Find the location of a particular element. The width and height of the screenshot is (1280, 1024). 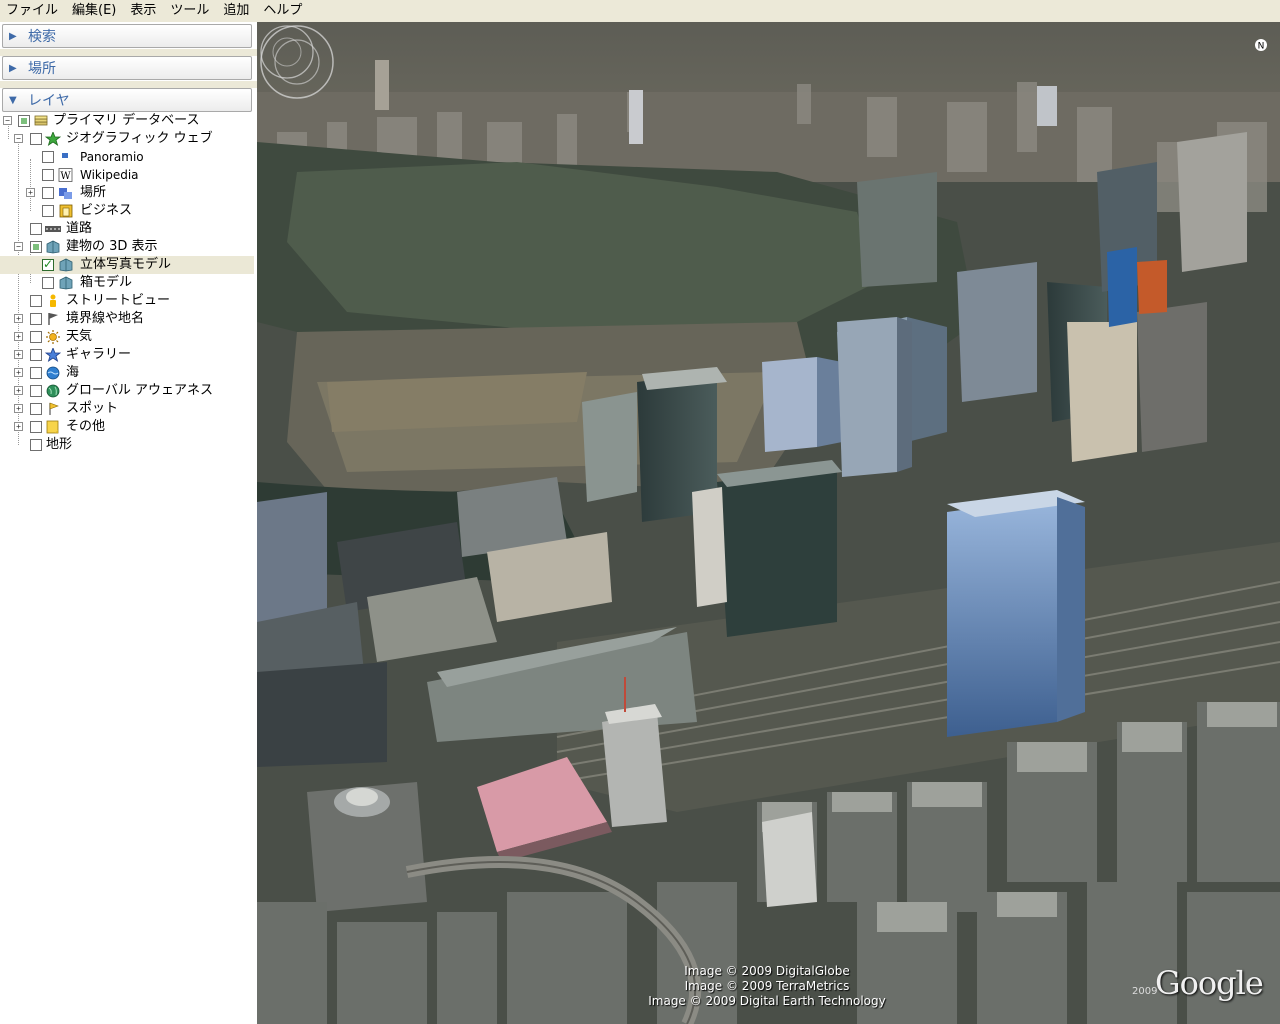

layer-label: 立体写真モデル is located at coordinates (126, 264).